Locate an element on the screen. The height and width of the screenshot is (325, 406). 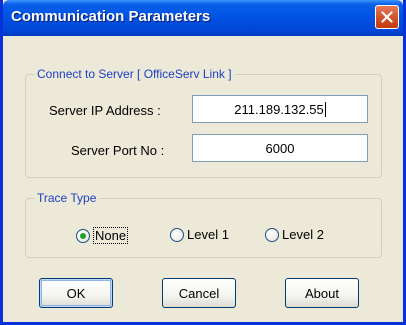
server-port-value: 6000 is located at coordinates (280, 148).